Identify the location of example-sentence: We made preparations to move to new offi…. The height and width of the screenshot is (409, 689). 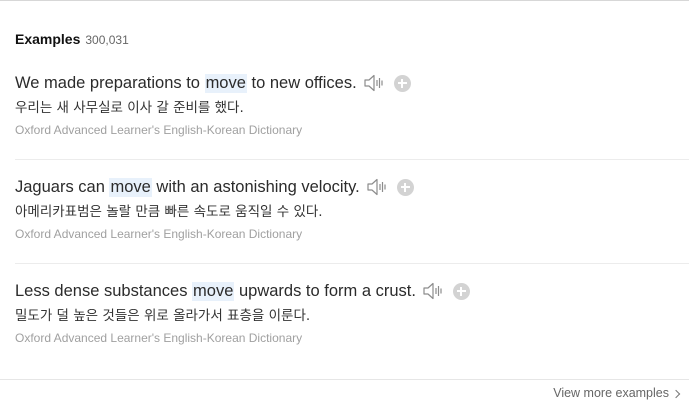
(352, 83).